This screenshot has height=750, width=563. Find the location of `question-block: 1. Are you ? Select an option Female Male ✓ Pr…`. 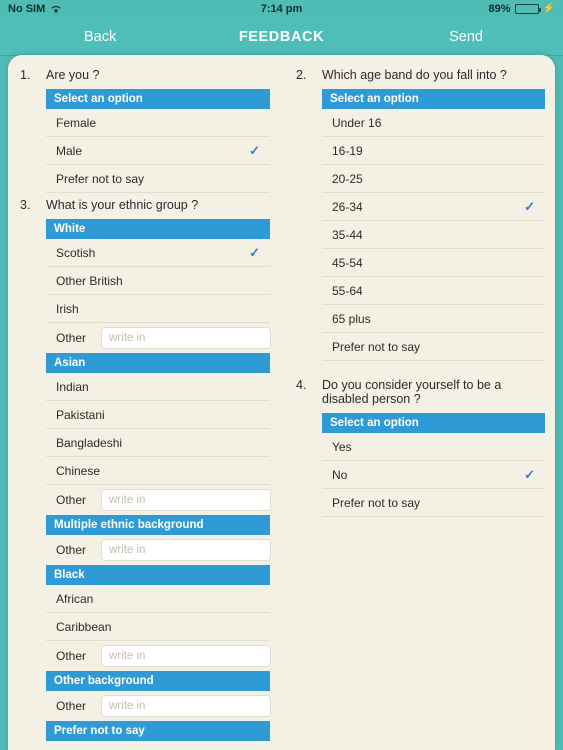

question-block: 1. Are you ? Select an option Female Male ✓ Pr… is located at coordinates (143, 128).